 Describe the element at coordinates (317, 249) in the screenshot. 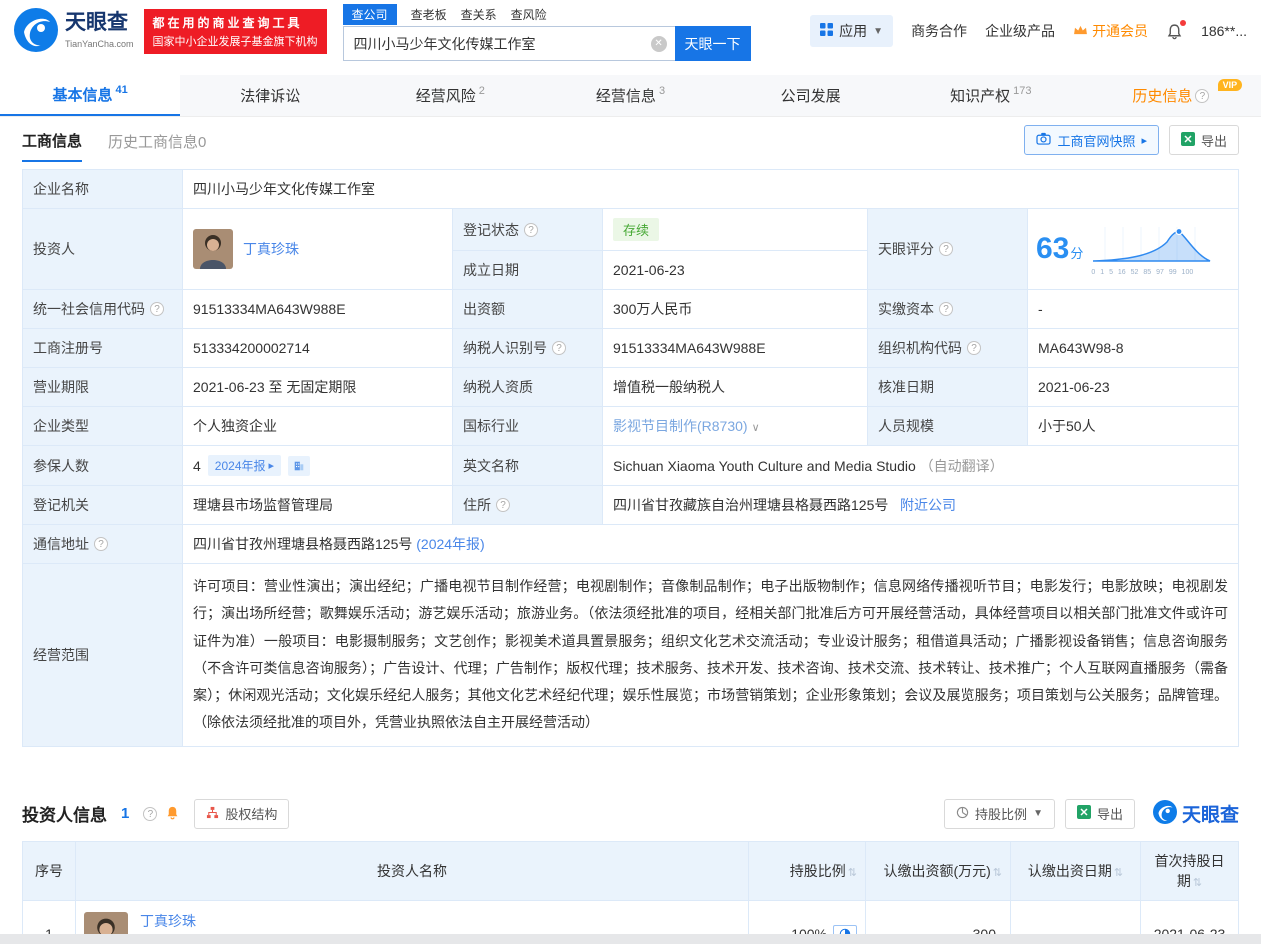

I see `investor-cell: 丁真珍珠` at that location.